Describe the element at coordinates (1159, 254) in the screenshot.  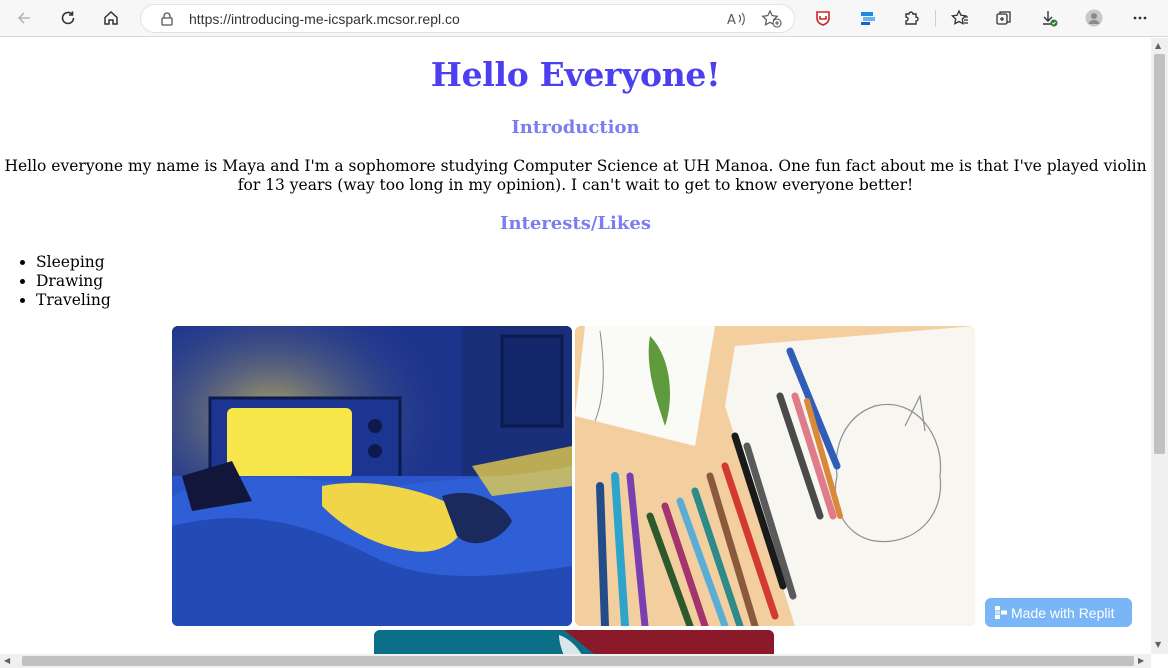
I see `vertical-scroll-thumb` at that location.